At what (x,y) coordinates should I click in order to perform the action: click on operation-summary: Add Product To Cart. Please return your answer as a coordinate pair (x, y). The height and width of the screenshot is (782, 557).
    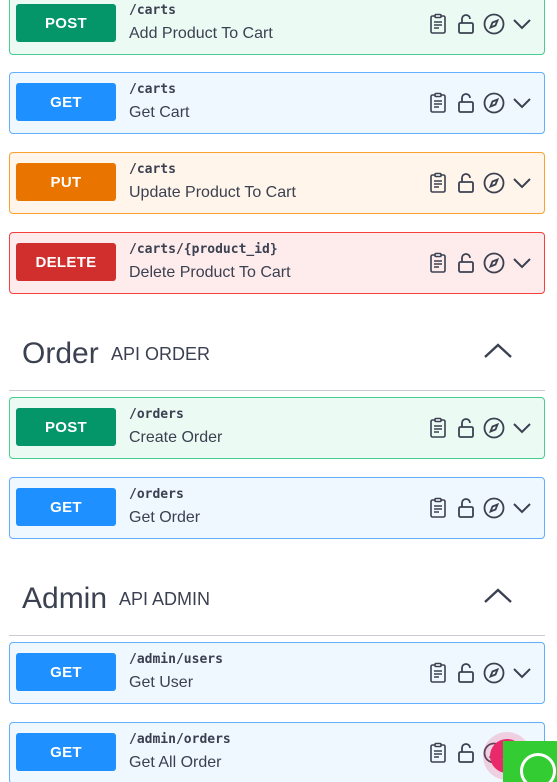
    Looking at the image, I should click on (201, 33).